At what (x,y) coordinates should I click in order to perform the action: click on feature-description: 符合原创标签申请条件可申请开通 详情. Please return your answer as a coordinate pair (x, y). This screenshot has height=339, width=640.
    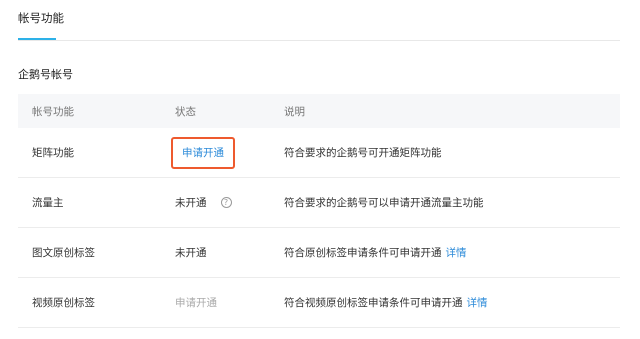
    Looking at the image, I should click on (375, 252).